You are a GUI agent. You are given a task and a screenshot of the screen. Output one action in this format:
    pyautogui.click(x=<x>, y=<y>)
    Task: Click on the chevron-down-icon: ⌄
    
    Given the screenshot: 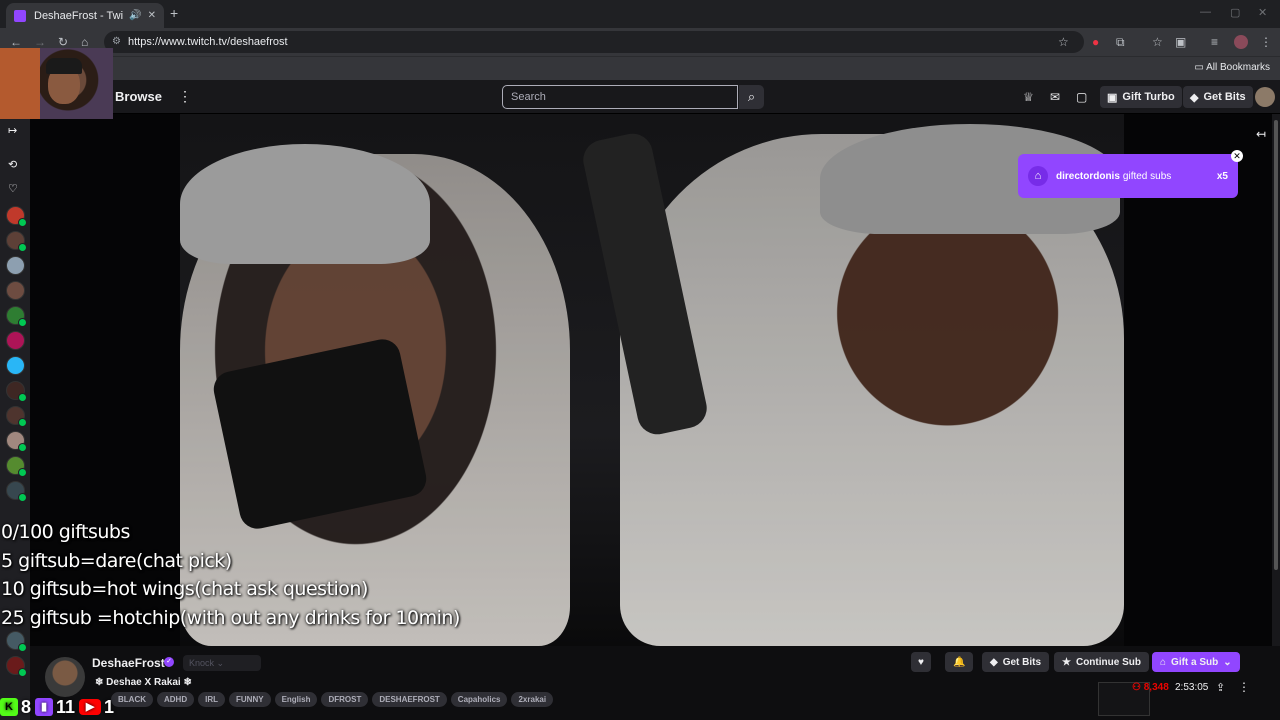 What is the action you would take?
    pyautogui.click(x=220, y=663)
    